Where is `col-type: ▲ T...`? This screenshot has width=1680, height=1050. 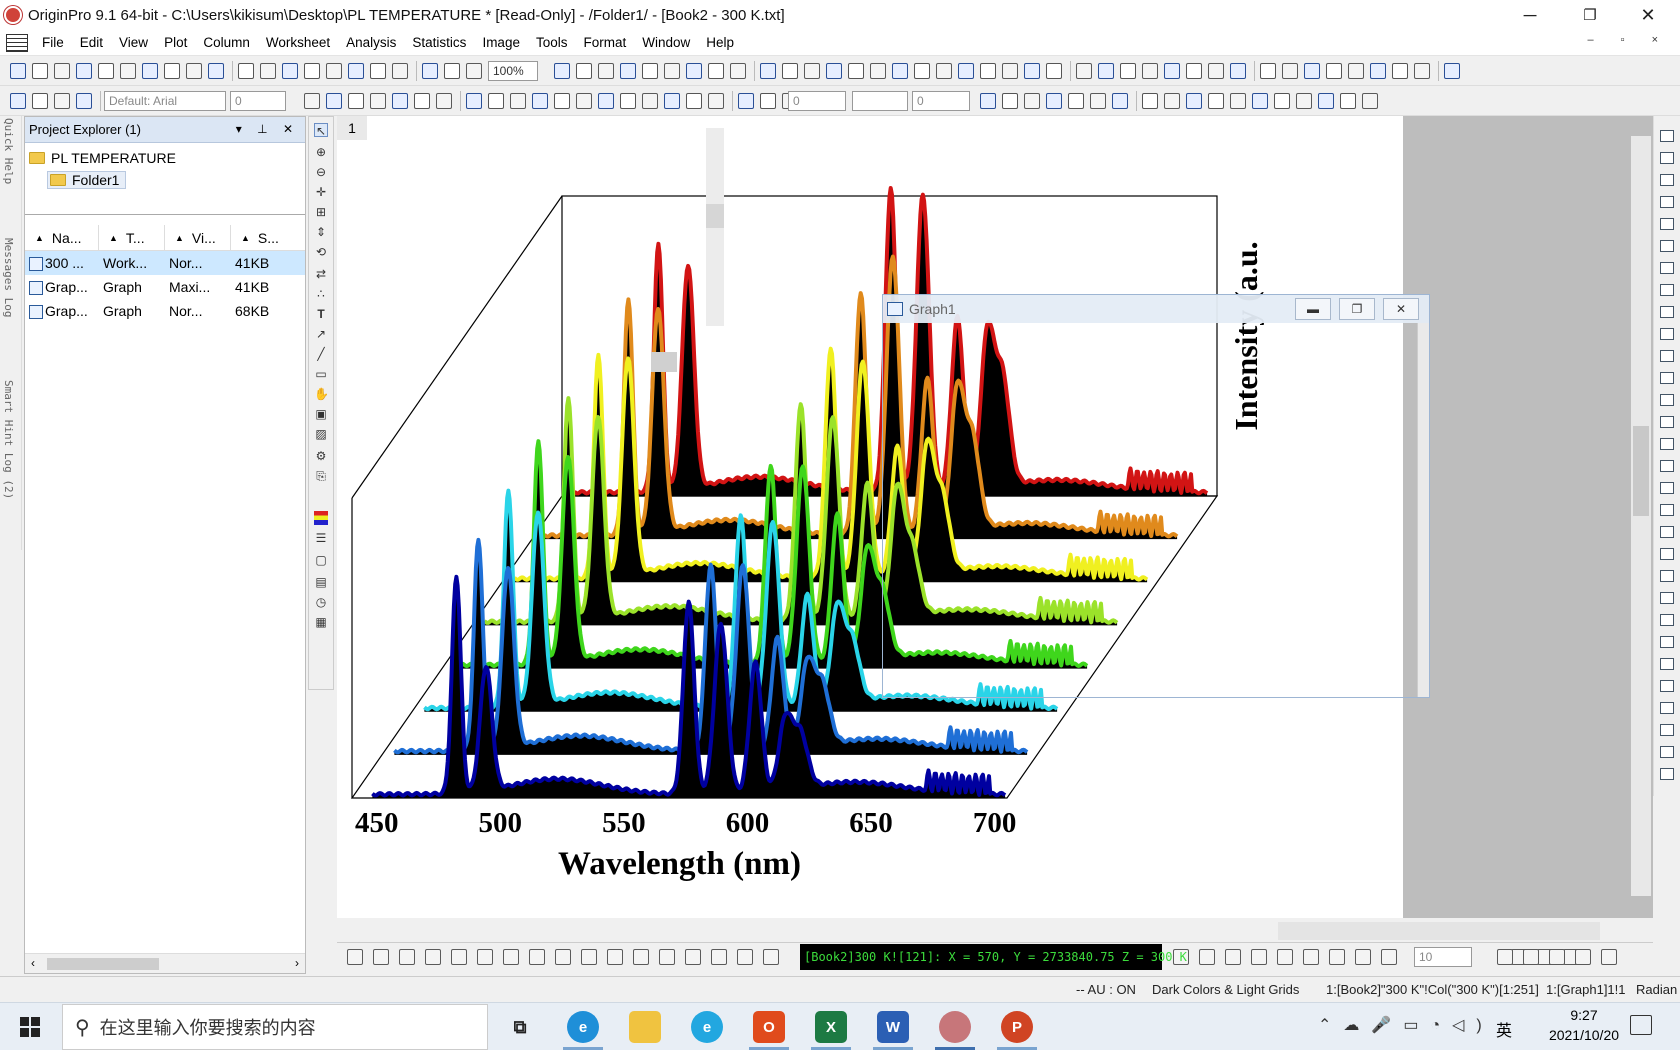 col-type: ▲ T... is located at coordinates (132, 237).